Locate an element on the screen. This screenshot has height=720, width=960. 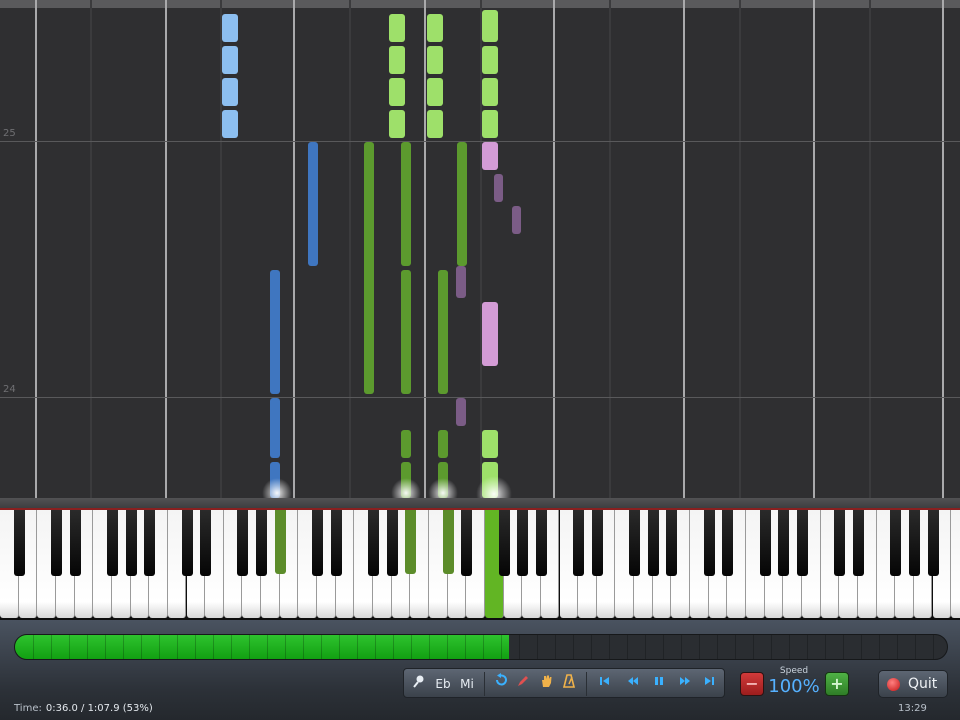
fast-forward-icon is located at coordinates (685, 684).